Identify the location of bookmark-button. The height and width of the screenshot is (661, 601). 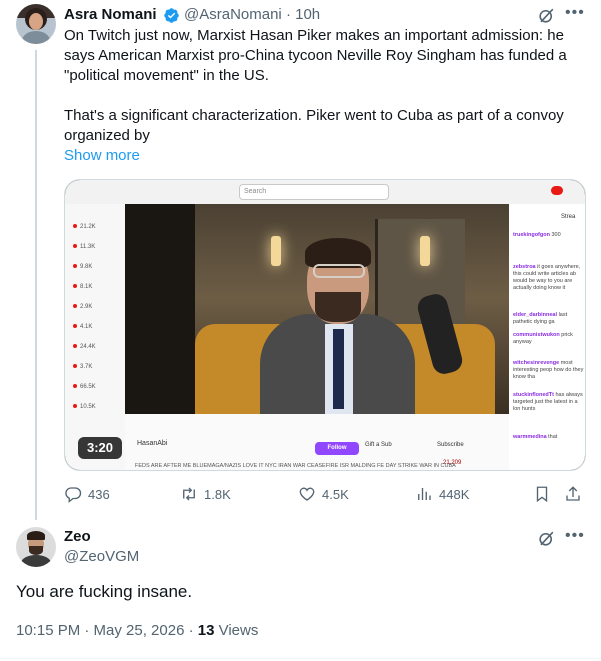
(545, 494).